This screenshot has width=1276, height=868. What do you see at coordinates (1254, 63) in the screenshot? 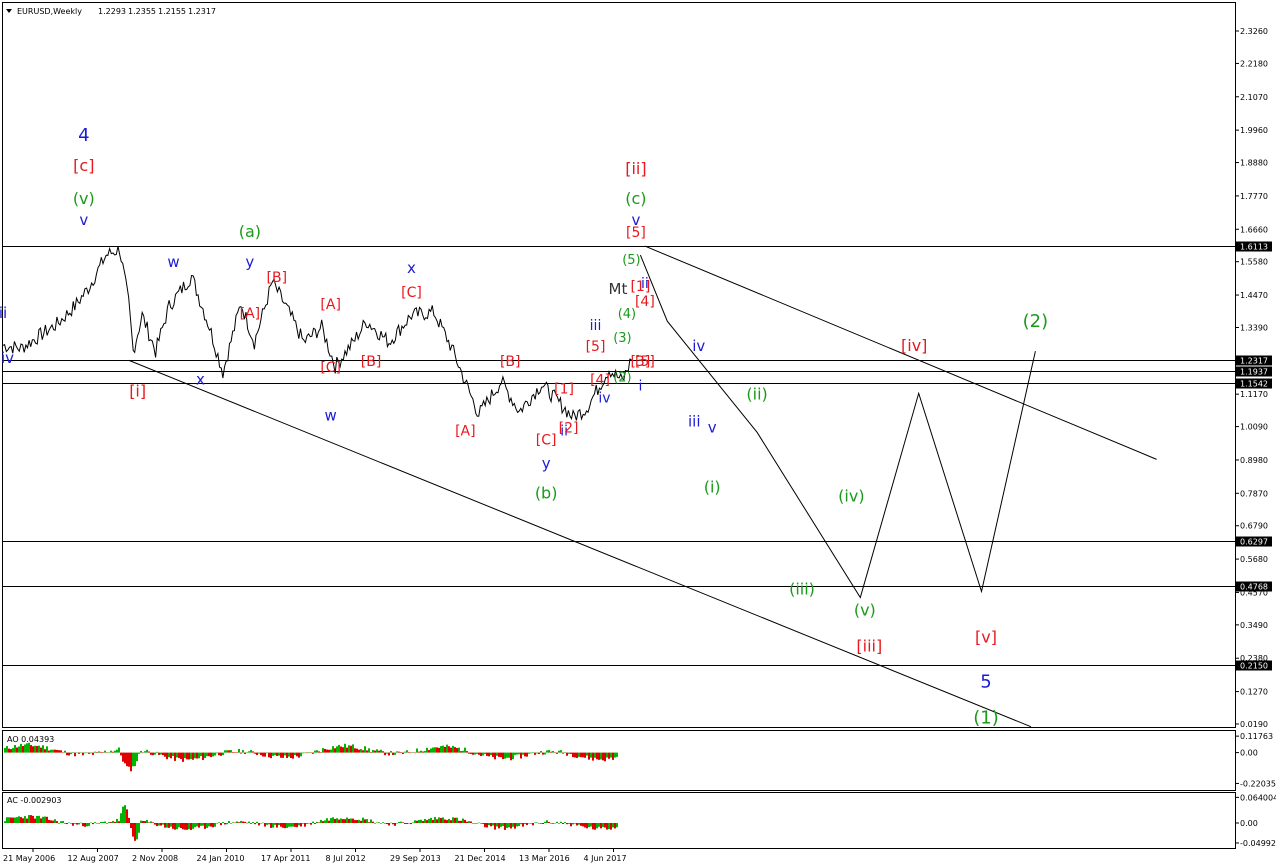
I see `y-tick-label: 2.2180` at bounding box center [1254, 63].